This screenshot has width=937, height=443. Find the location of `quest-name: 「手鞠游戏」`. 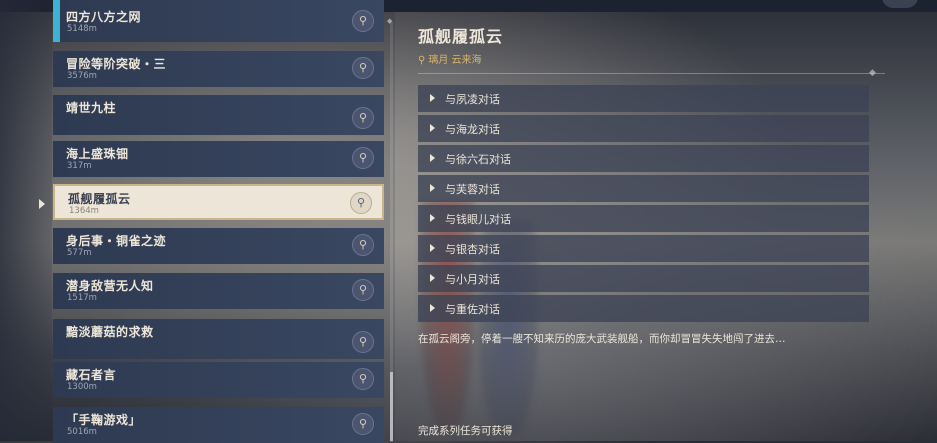

quest-name: 「手鞠游戏」 is located at coordinates (104, 420).